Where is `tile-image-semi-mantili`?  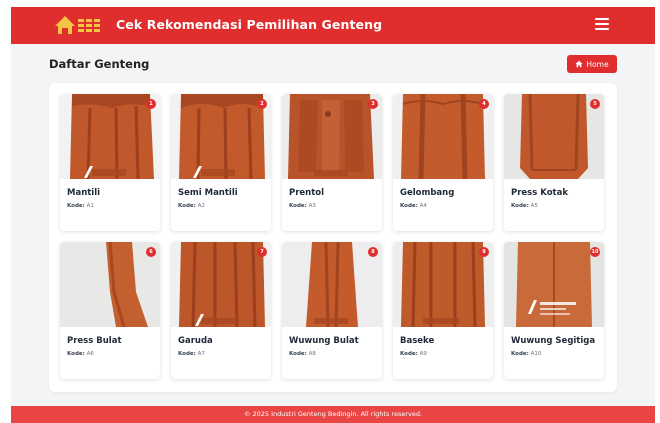 tile-image-semi-mantili is located at coordinates (221, 136).